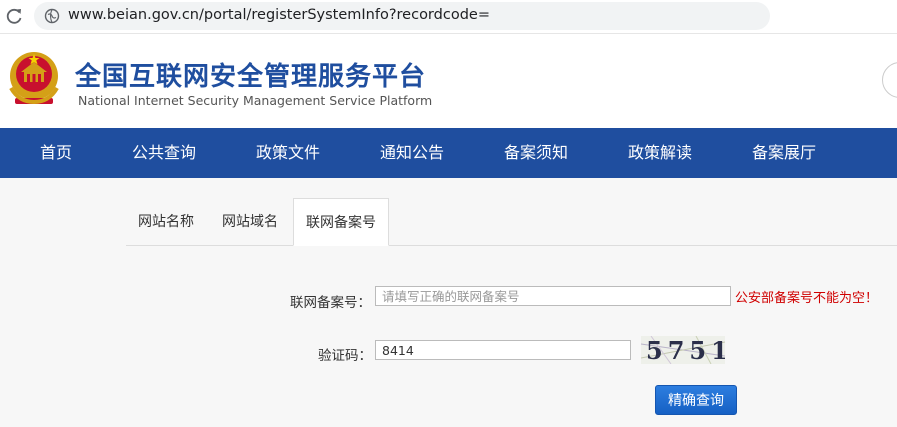 This screenshot has height=427, width=897. I want to click on site-title: 全国互联网安全管理服务平台, so click(251, 77).